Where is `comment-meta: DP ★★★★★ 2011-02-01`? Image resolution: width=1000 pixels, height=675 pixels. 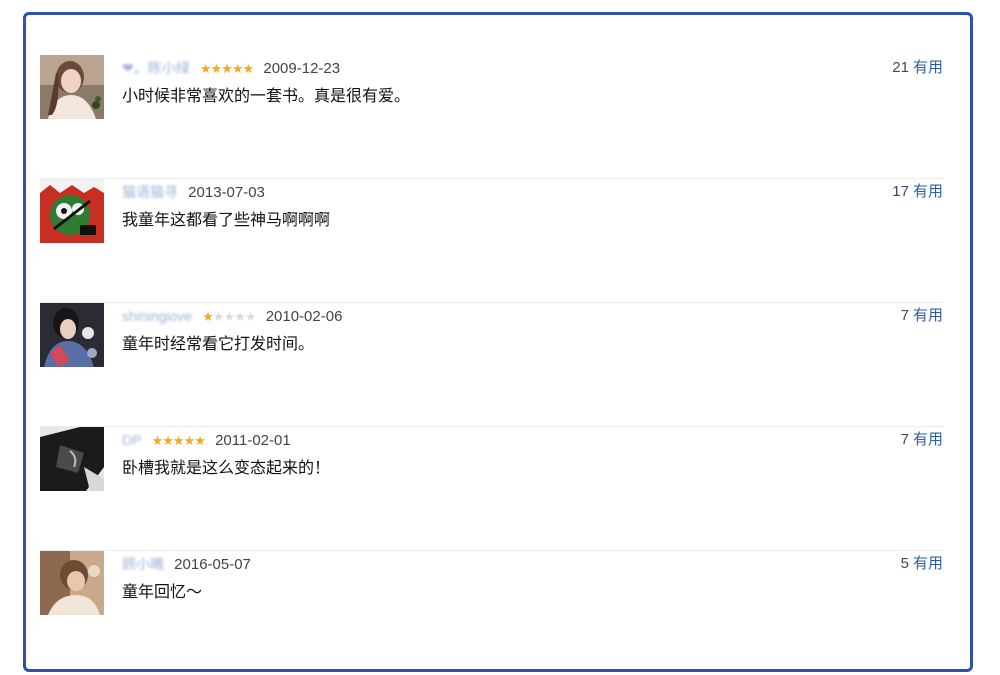 comment-meta: DP ★★★★★ 2011-02-01 is located at coordinates (206, 440).